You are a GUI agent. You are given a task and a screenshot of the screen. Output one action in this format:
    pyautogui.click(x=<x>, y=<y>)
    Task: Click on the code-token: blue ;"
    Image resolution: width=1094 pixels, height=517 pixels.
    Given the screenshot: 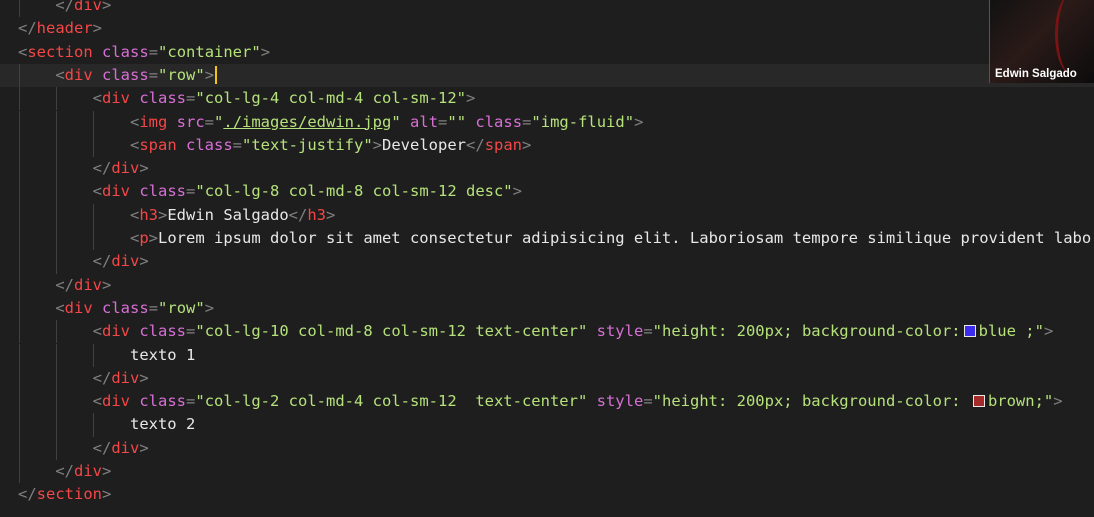 What is the action you would take?
    pyautogui.click(x=1011, y=331)
    